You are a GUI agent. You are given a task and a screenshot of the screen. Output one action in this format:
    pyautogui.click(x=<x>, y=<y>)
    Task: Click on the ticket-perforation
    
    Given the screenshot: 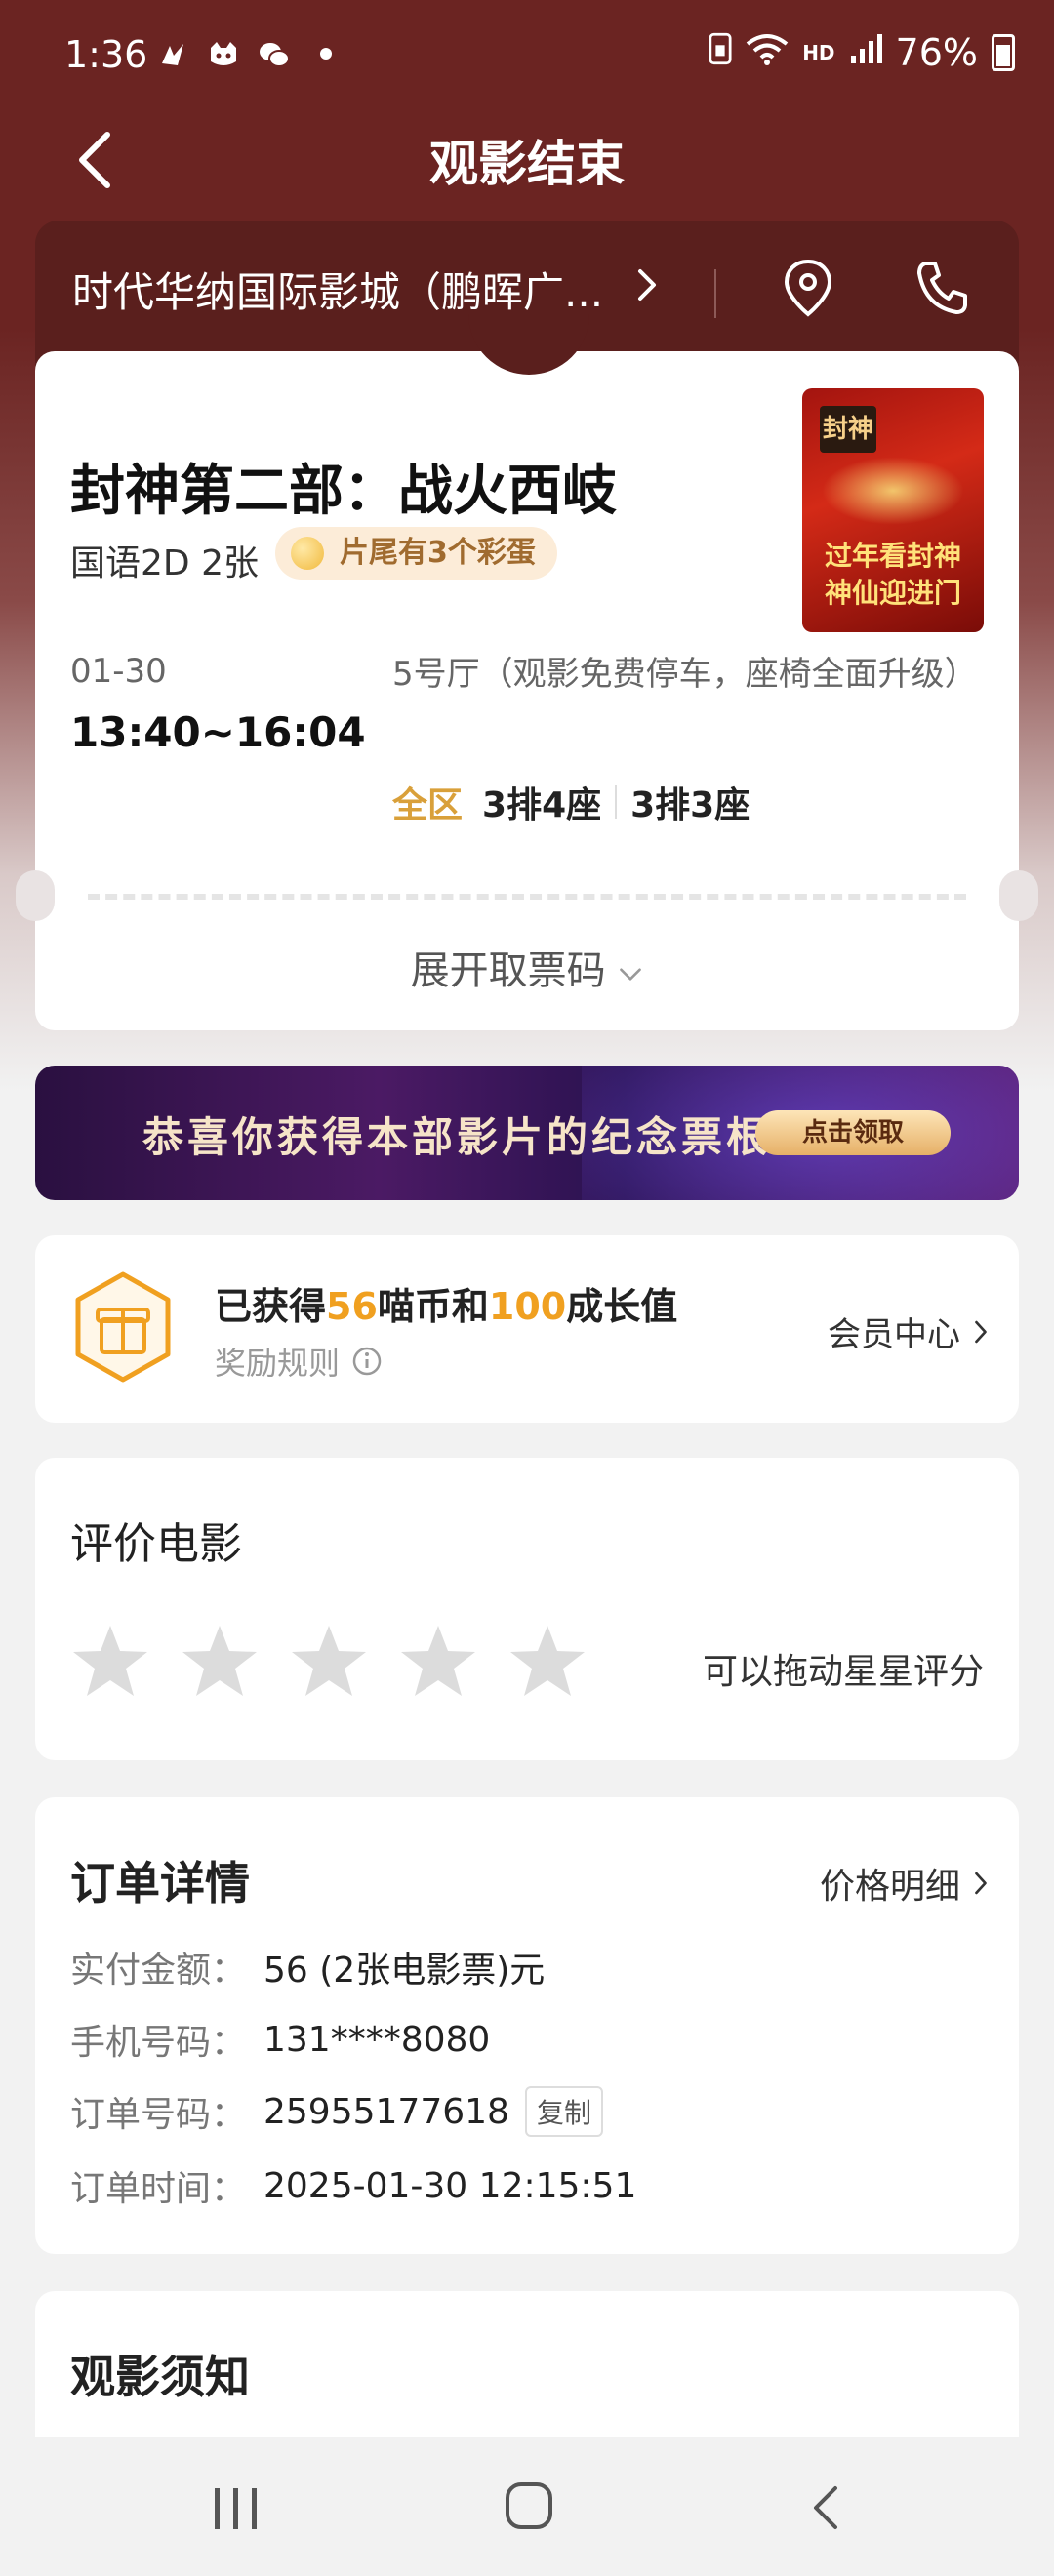 What is the action you would take?
    pyautogui.click(x=527, y=897)
    